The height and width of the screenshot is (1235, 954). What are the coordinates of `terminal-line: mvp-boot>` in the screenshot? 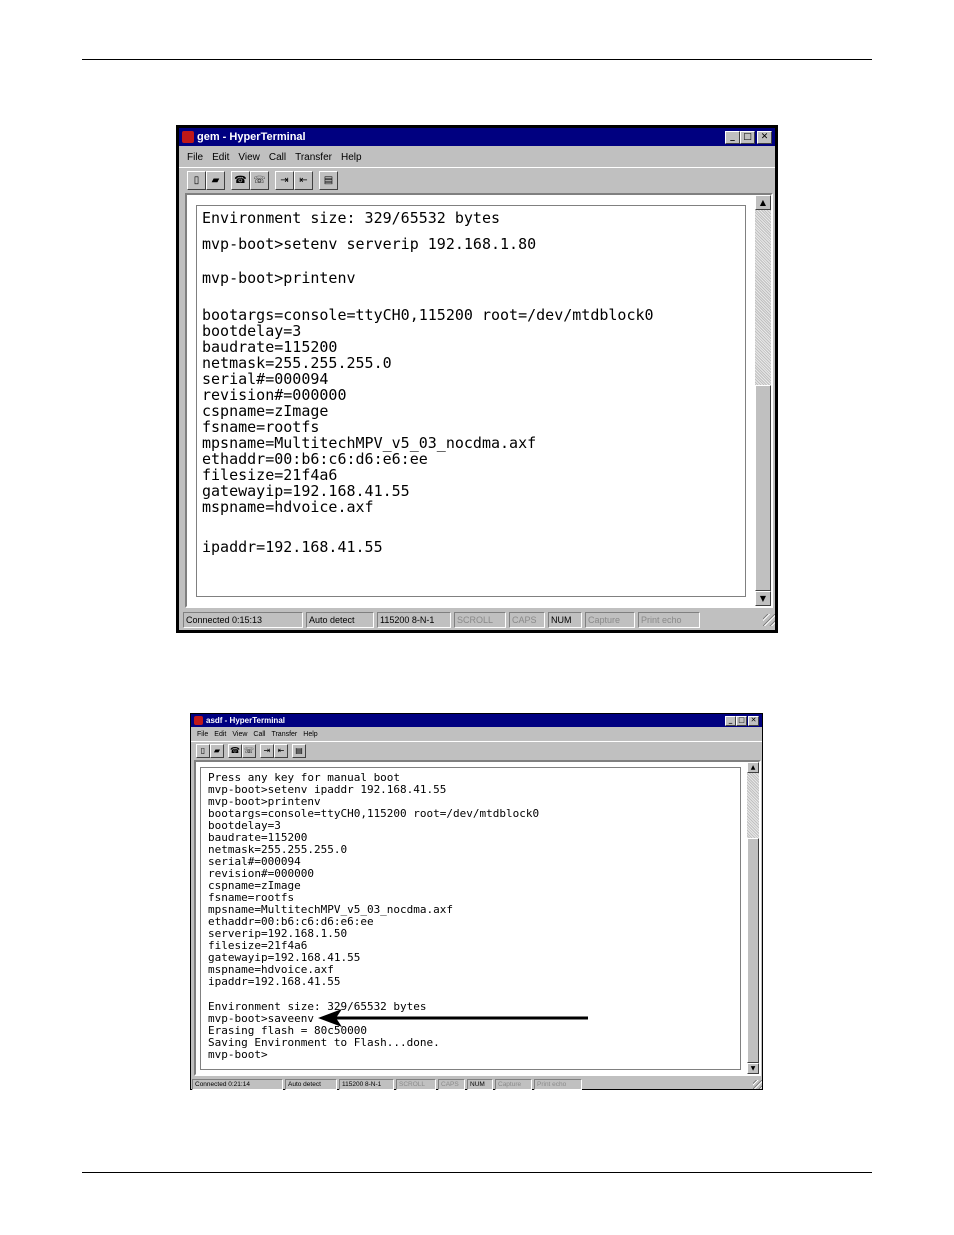 It's located at (238, 1054).